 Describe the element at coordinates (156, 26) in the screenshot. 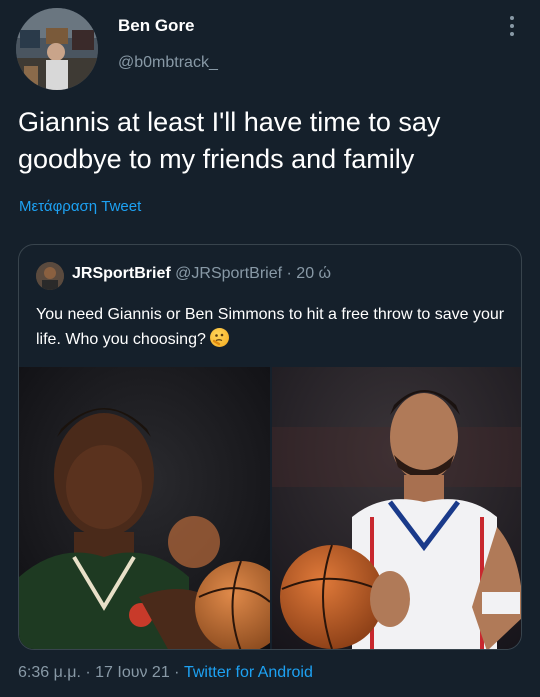

I see `author-display-name: Ben Gore` at that location.